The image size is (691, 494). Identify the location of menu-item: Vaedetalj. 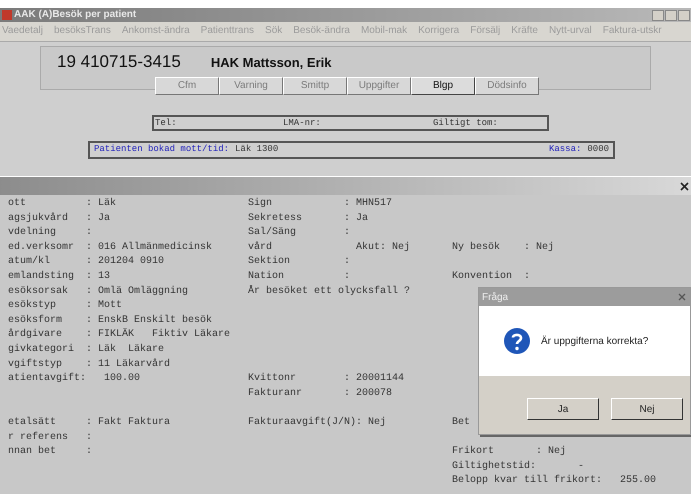
(22, 31).